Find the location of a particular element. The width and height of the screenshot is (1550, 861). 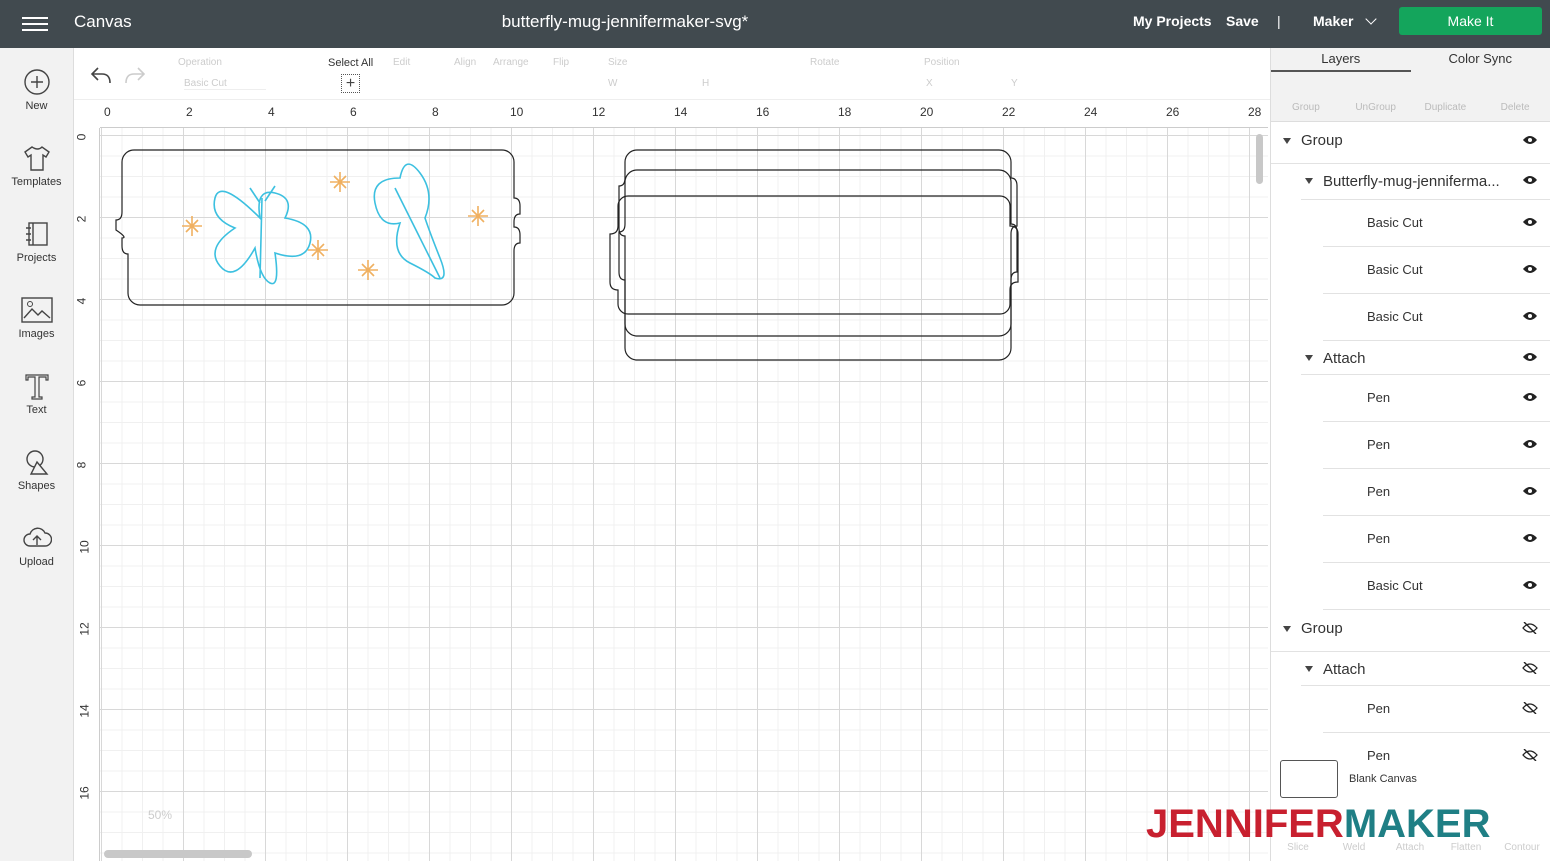

contour-button: Contour is located at coordinates (1522, 847).